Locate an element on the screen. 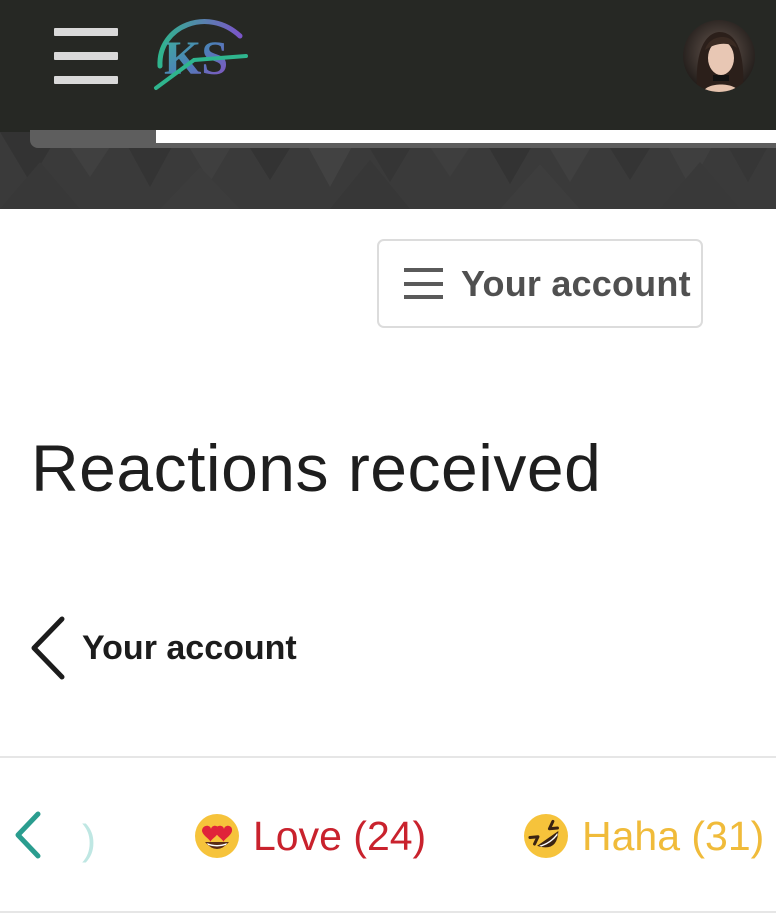  top-bar: KS is located at coordinates (388, 66).